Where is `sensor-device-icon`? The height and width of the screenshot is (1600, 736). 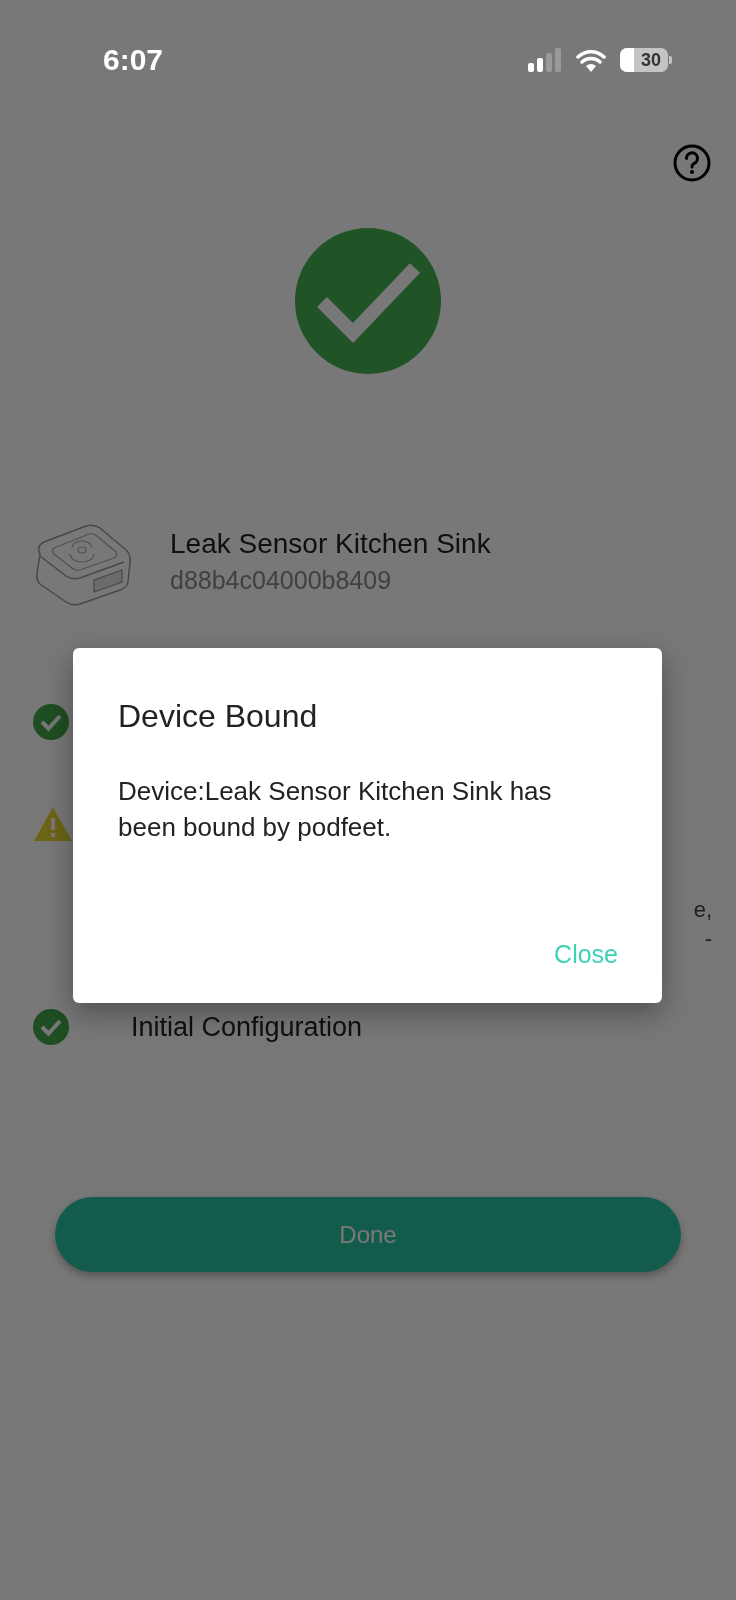
sensor-device-icon is located at coordinates (83, 565).